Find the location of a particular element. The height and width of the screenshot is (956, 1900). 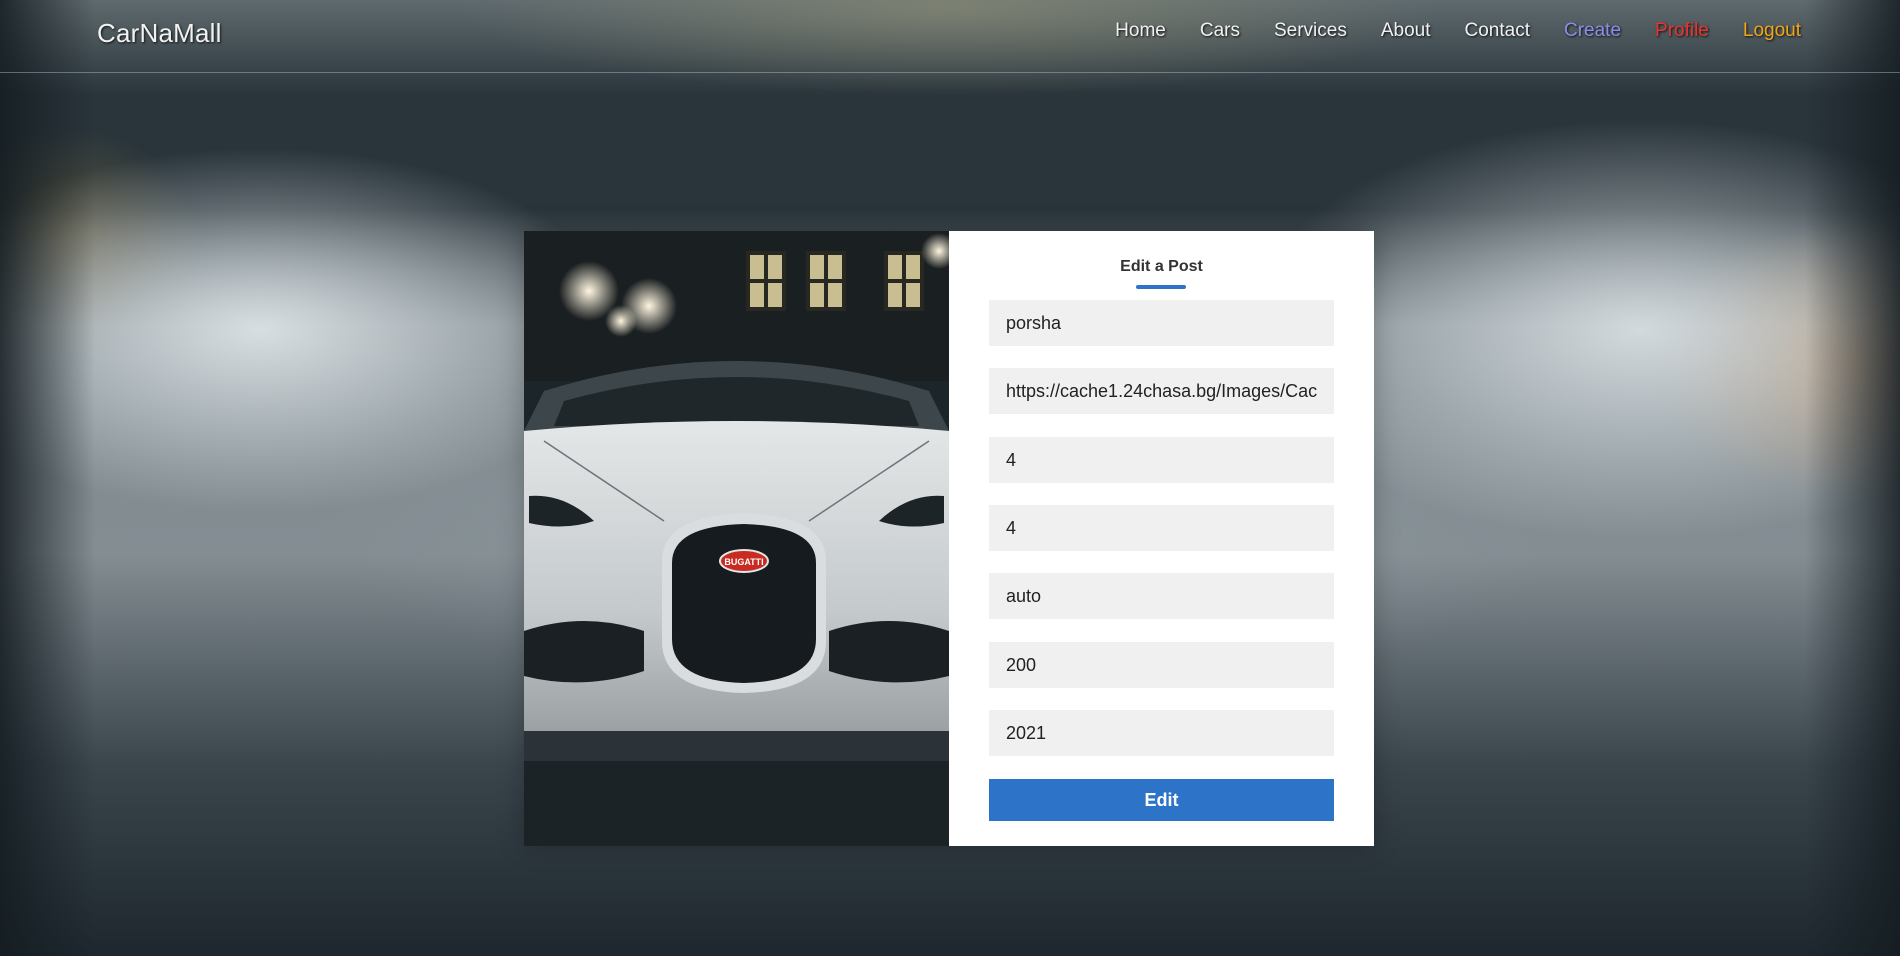

seats-field is located at coordinates (1161, 528).